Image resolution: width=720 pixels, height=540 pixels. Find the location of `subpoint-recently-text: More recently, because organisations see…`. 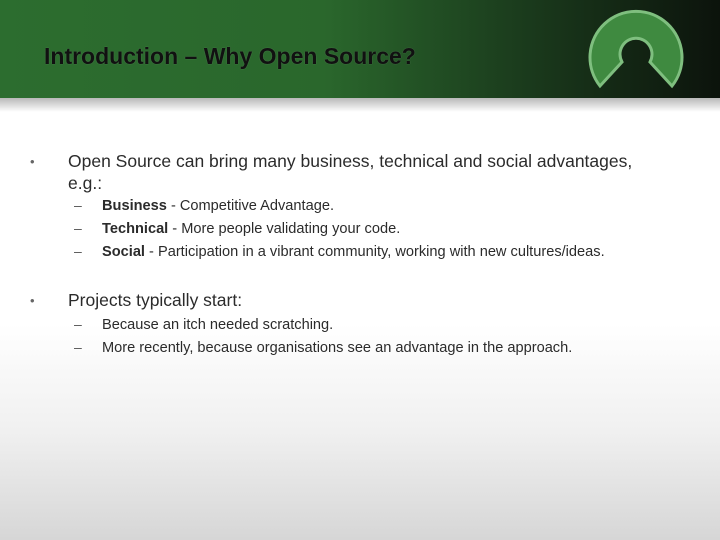

subpoint-recently-text: More recently, because organisations see… is located at coordinates (337, 348).